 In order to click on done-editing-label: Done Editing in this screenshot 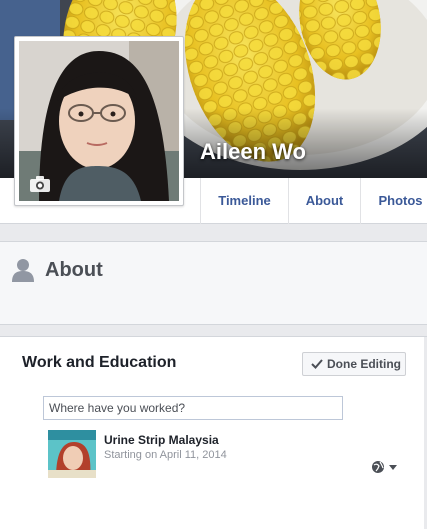, I will do `click(364, 364)`.